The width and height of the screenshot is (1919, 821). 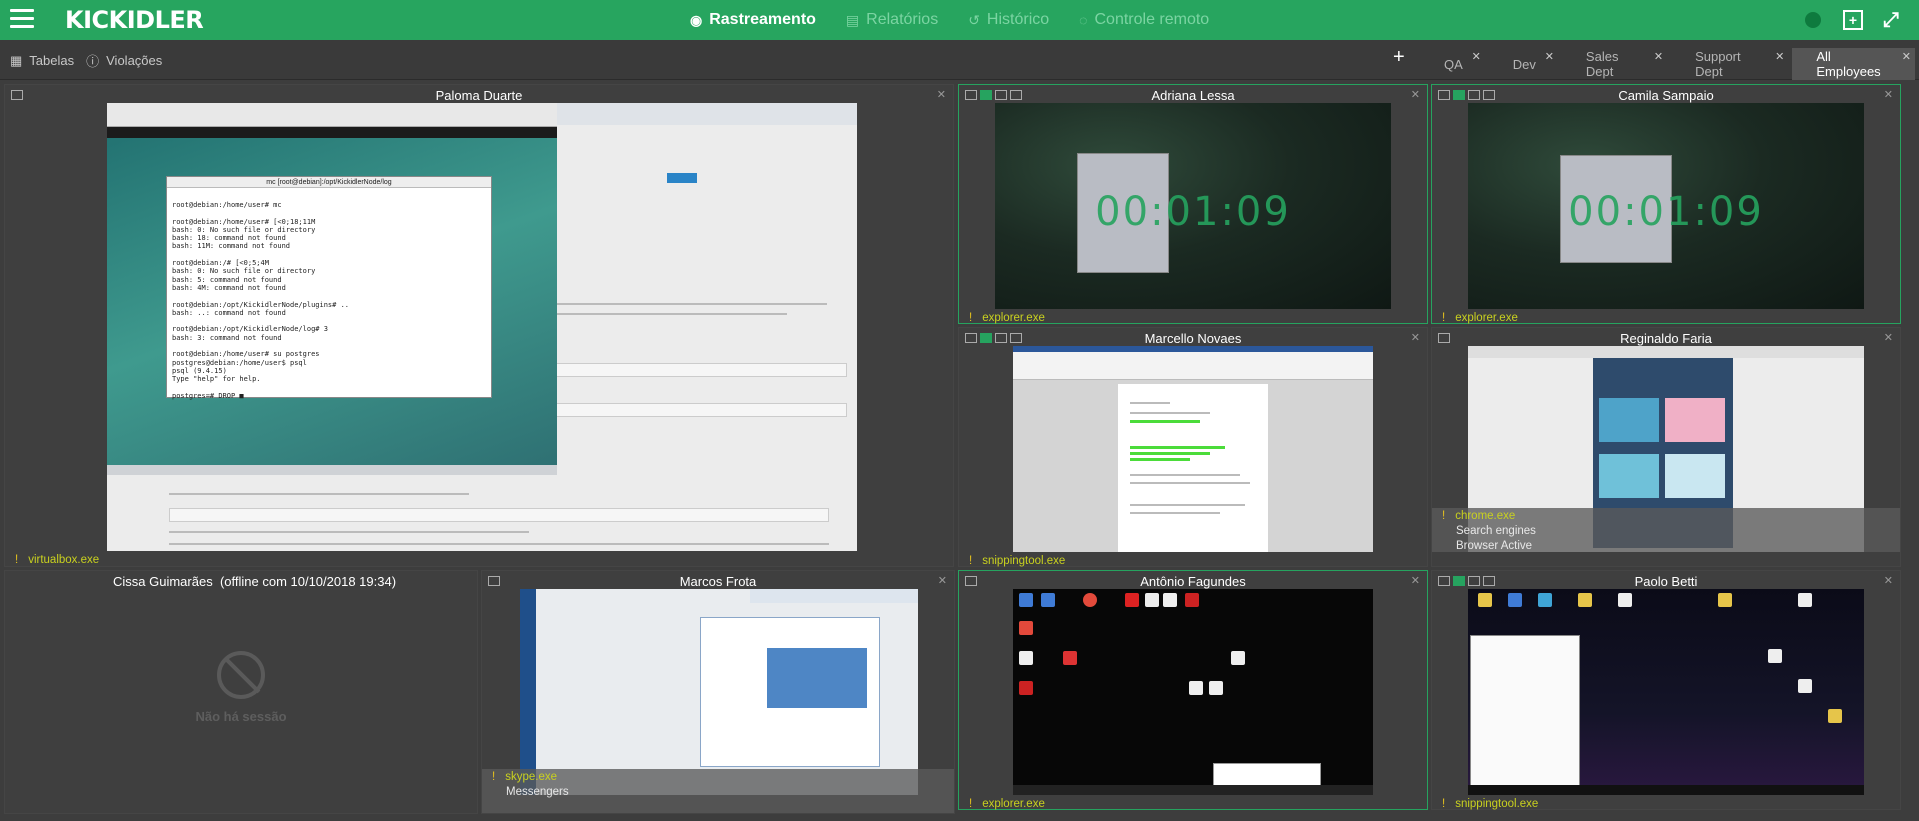 I want to click on employee-tile: Marcello Novaes ✕ ! snippingtool.exe, so click(x=1193, y=447).